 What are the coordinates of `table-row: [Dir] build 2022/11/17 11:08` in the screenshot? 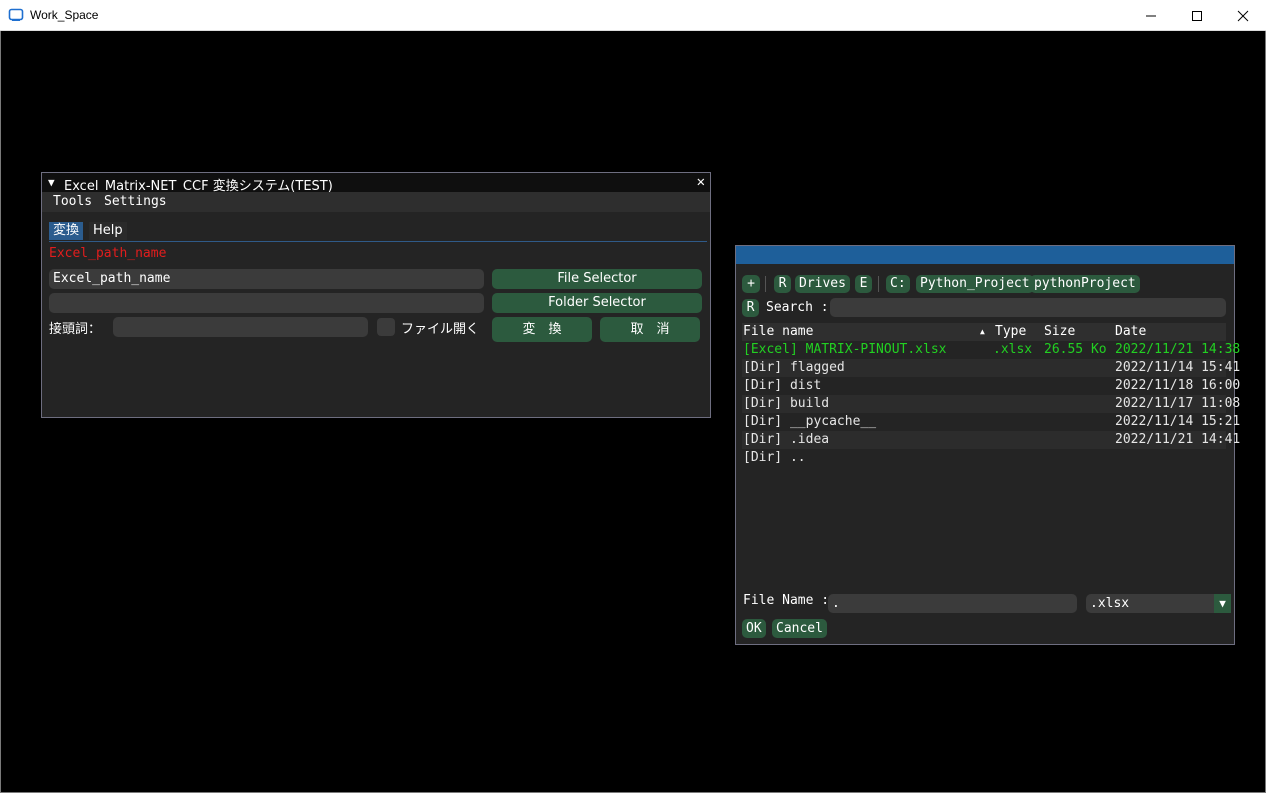 It's located at (991, 404).